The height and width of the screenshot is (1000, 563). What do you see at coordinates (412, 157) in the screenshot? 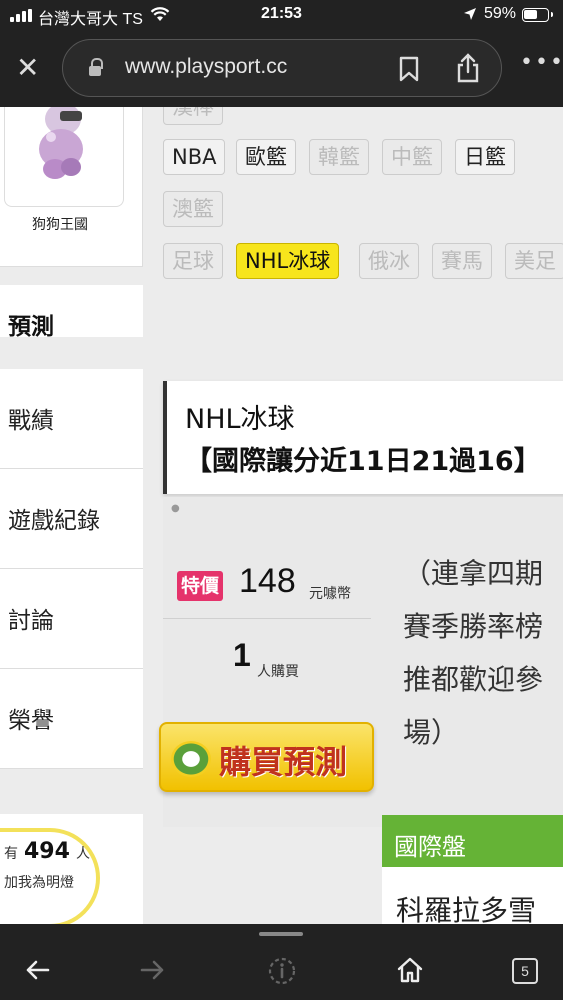
I see `tag-china-basketball: 中籃` at bounding box center [412, 157].